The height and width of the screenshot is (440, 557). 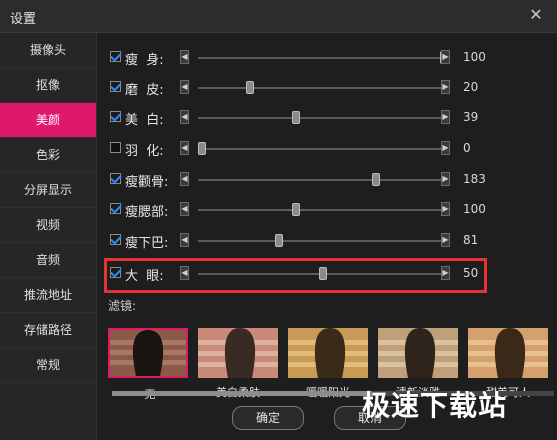 I want to click on filter-item-none: 无, so click(x=148, y=364).